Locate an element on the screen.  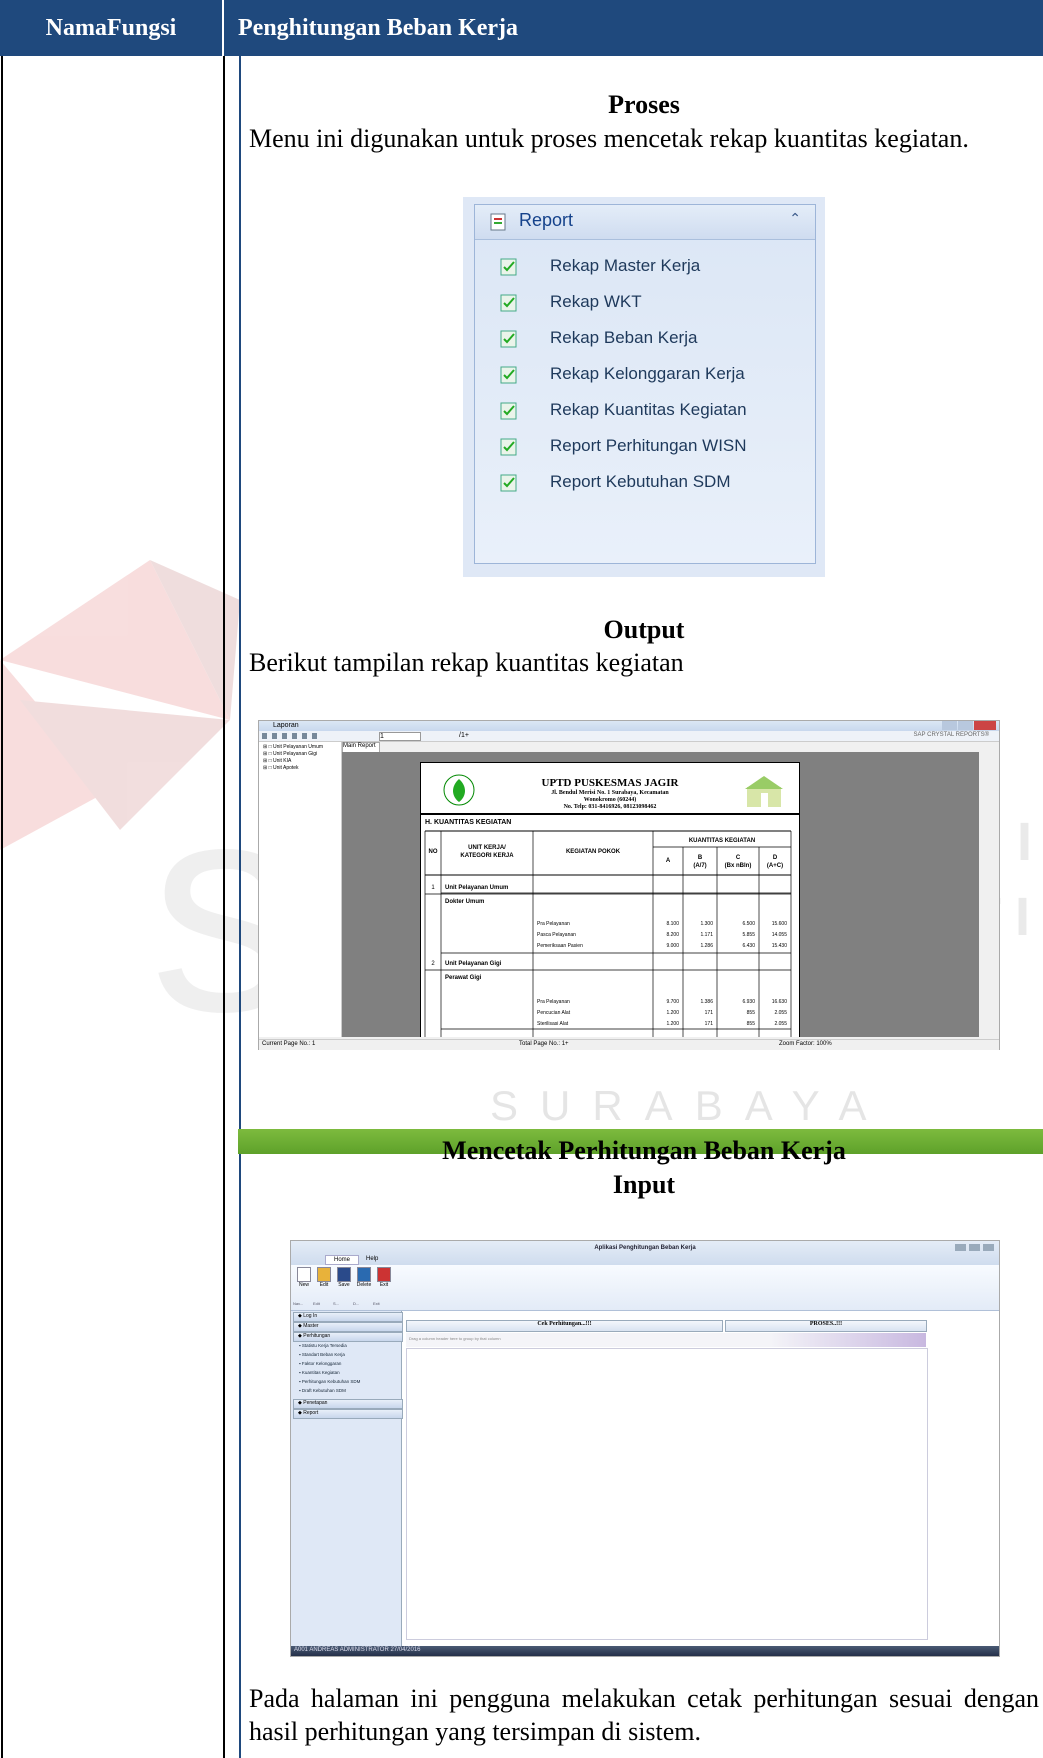
toolbar-button: Exit is located at coordinates (384, 1281).